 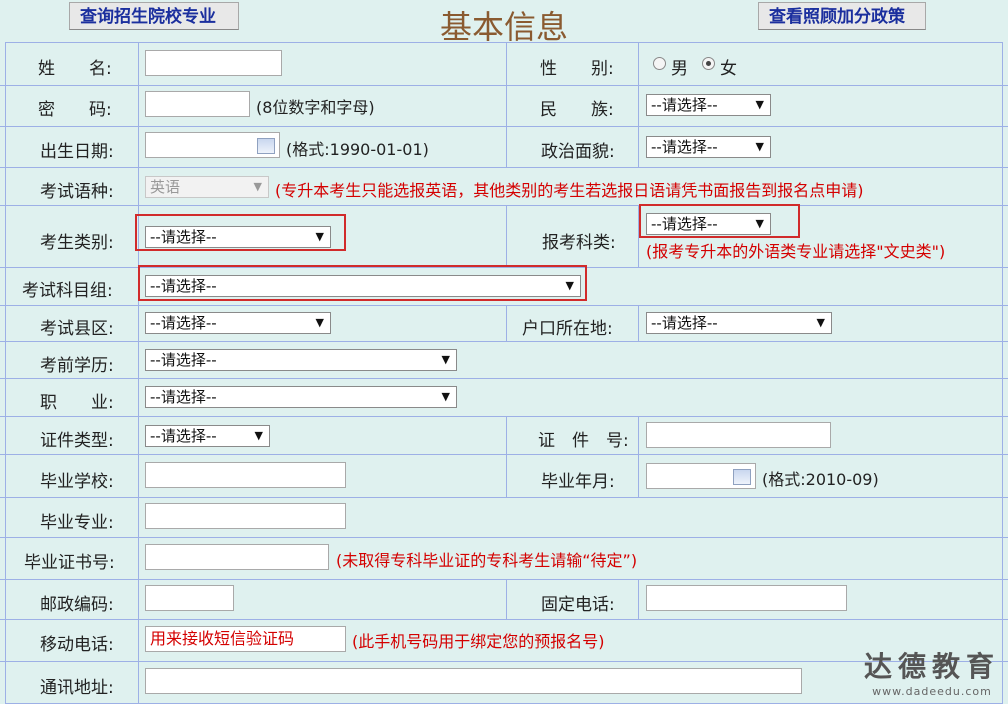 I want to click on password-label: 密 码:, so click(x=75, y=110).